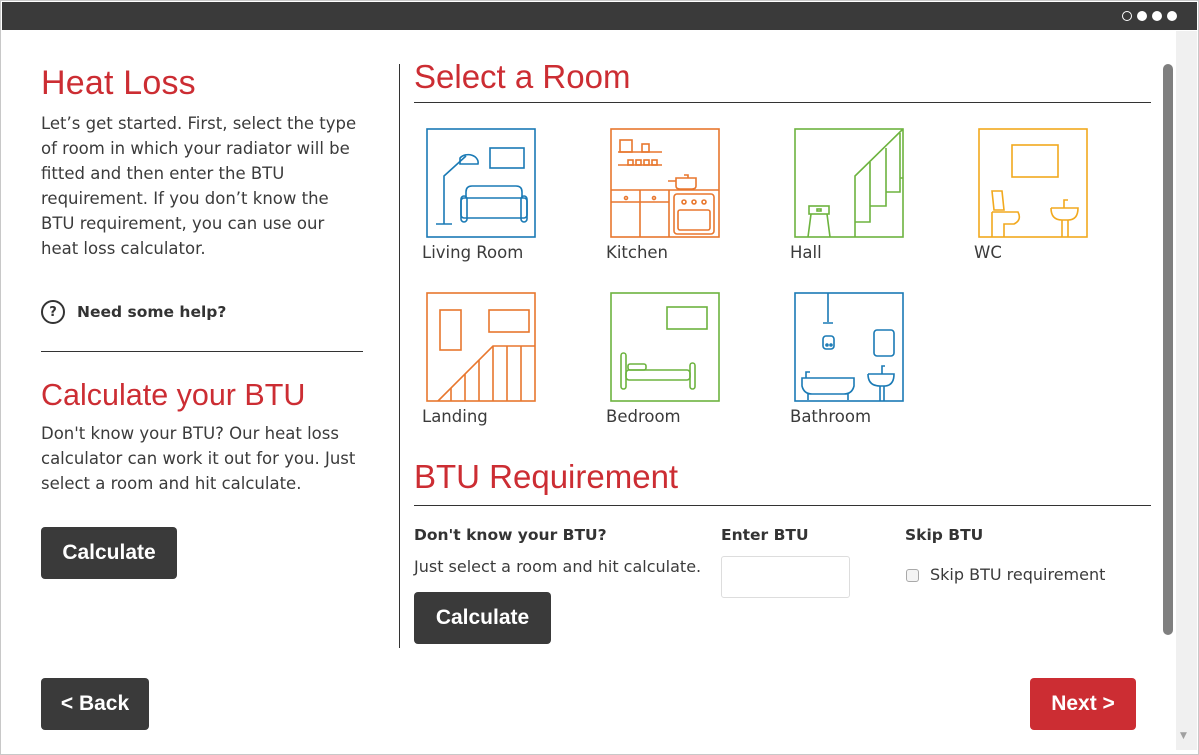 This screenshot has height=755, width=1199. I want to click on btu-requirement-section: BTU Requirement, so click(782, 482).